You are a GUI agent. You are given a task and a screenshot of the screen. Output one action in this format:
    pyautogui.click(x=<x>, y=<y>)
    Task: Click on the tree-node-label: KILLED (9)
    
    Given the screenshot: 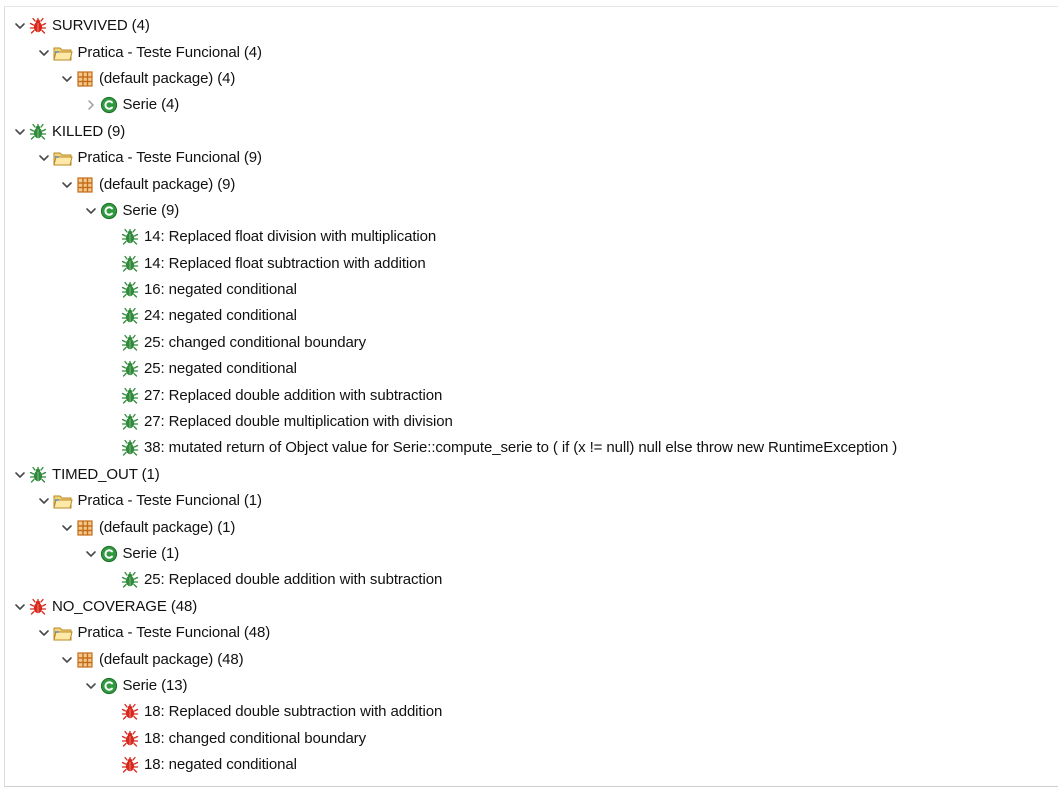 What is the action you would take?
    pyautogui.click(x=89, y=131)
    